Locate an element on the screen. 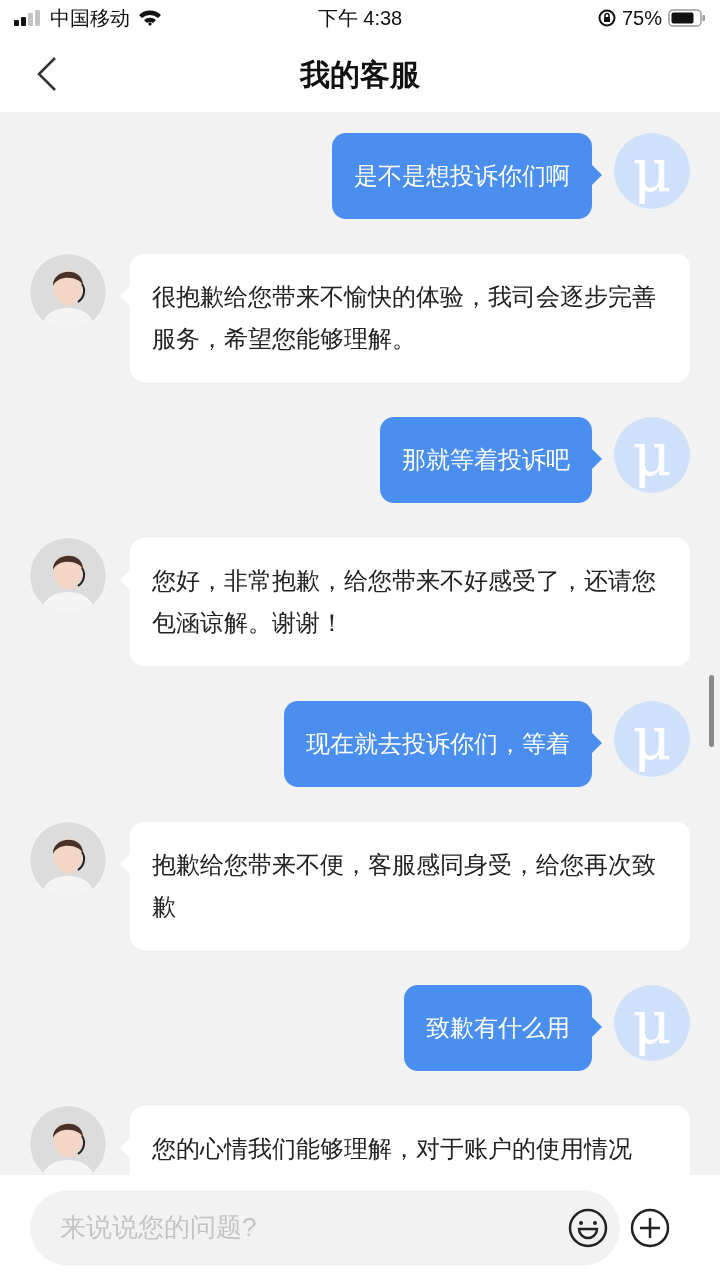 The image size is (720, 1280). user-message: 那就等着投诉吧 is located at coordinates (486, 460).